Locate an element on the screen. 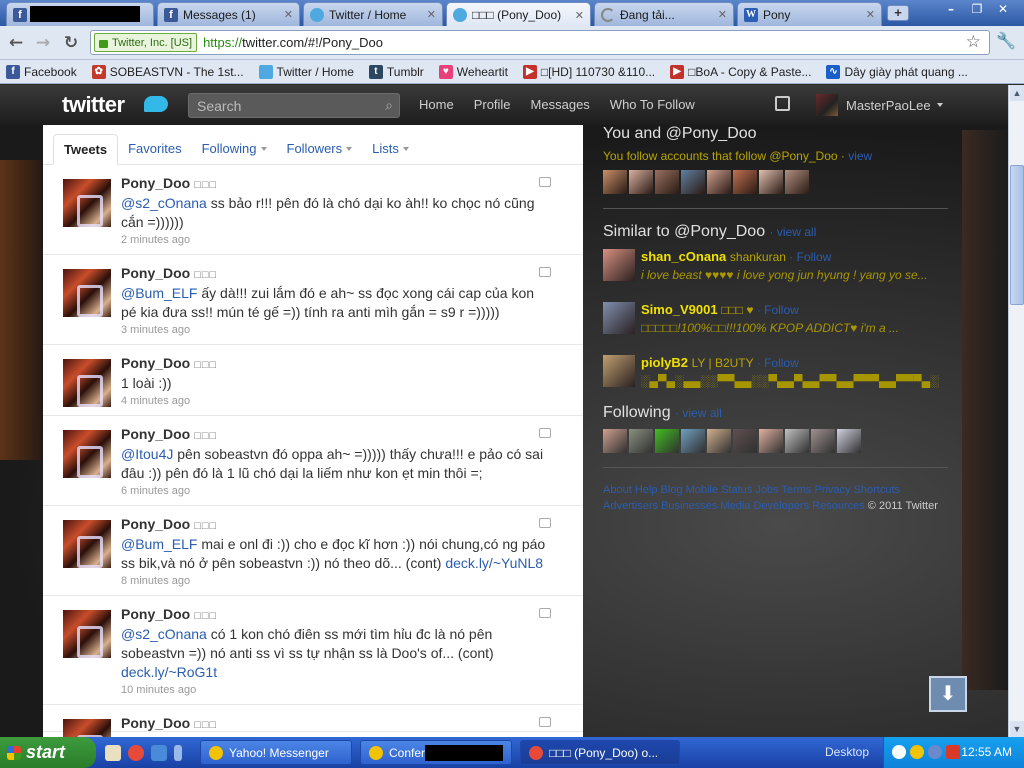 This screenshot has width=1024, height=768. taskbar-button: Yahoo! Messenger is located at coordinates (276, 752).